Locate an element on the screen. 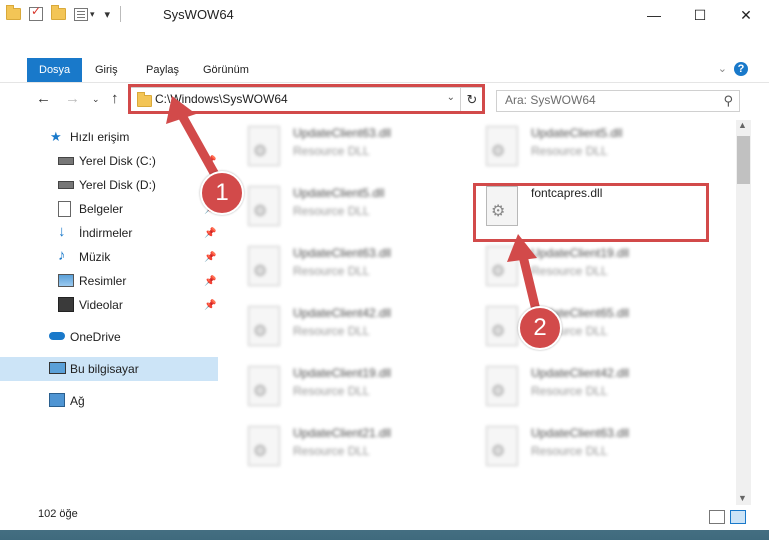 This screenshot has height=540, width=769. annotation-badge-1: 1 is located at coordinates (222, 193).